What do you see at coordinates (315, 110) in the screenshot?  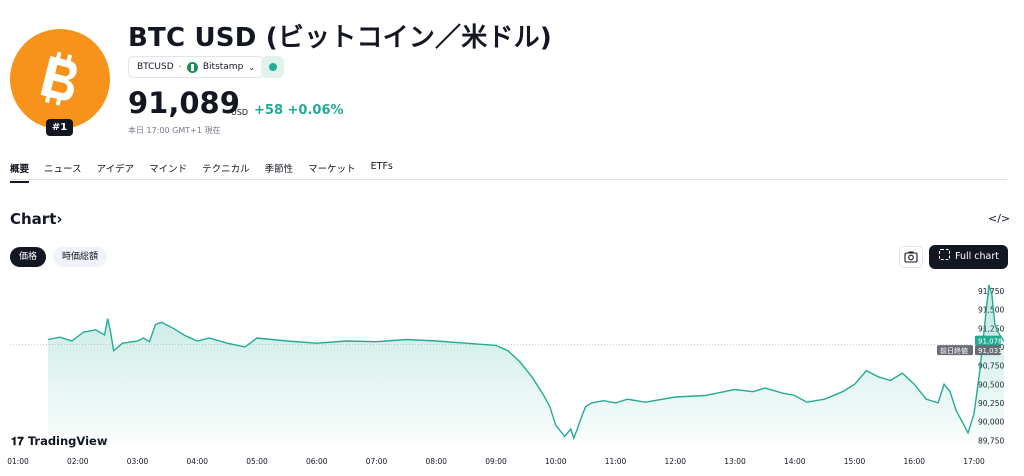 I see `change-pct: +0.06%` at bounding box center [315, 110].